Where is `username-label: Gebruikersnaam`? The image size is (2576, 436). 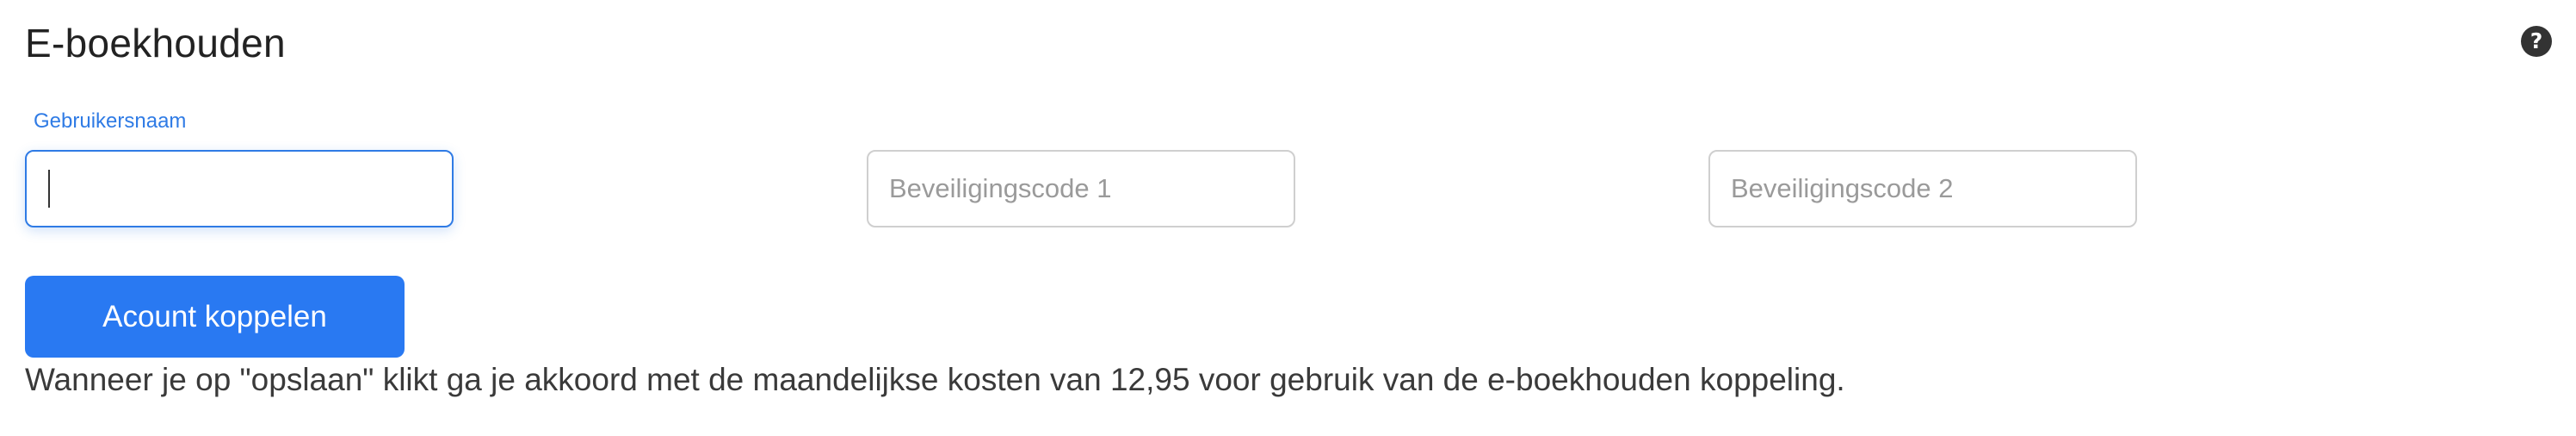 username-label: Gebruikersnaam is located at coordinates (111, 121).